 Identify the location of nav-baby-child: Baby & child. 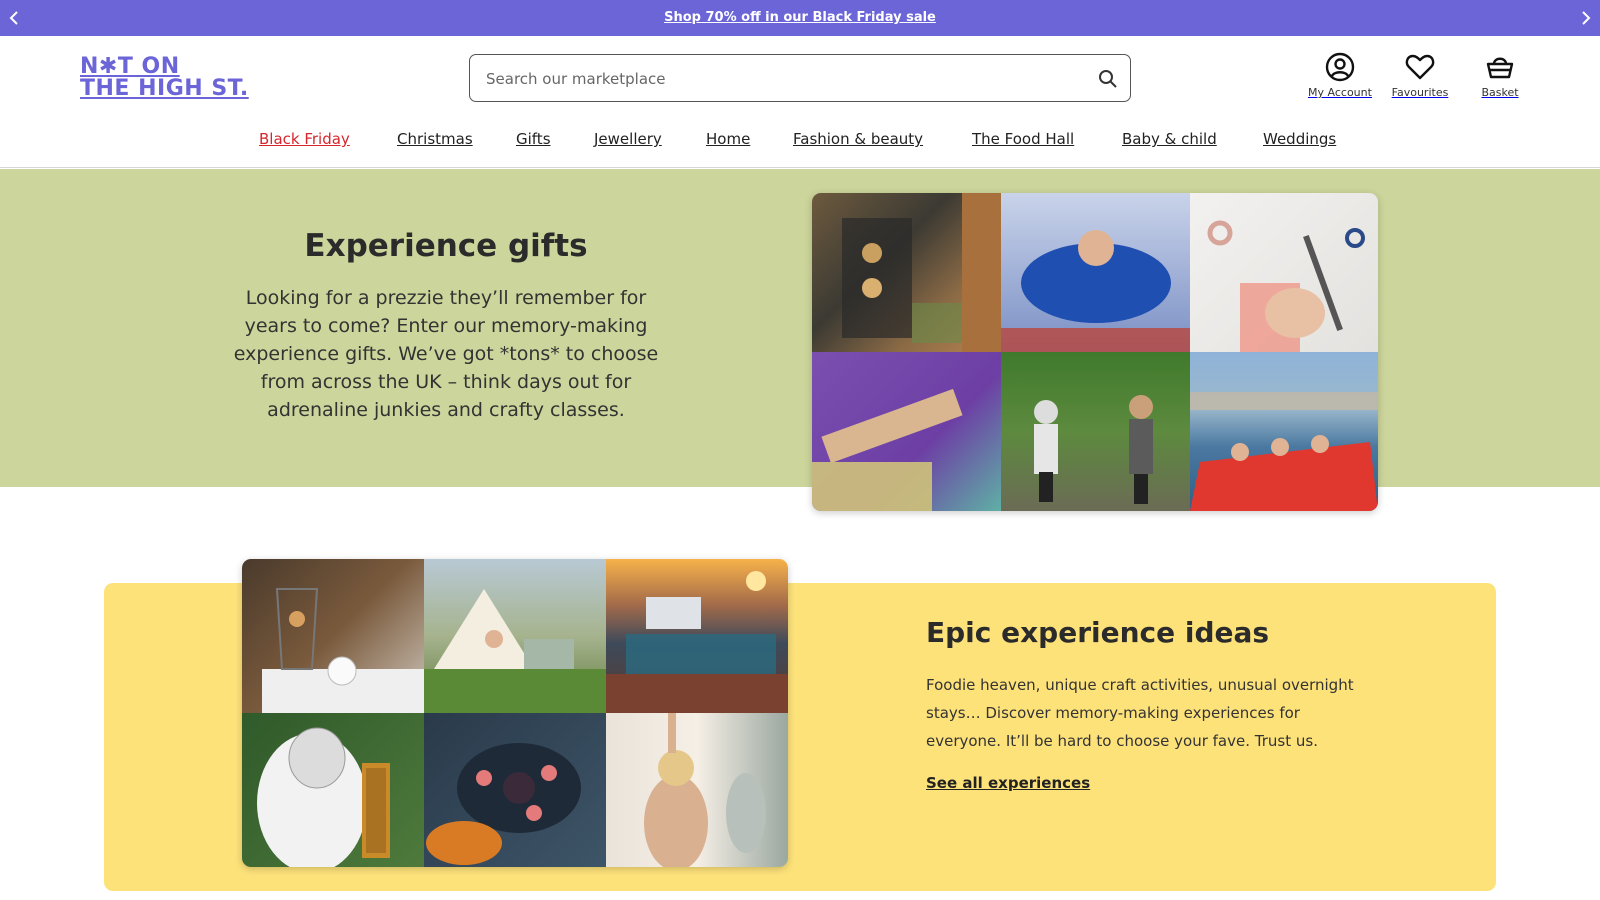
(1169, 139).